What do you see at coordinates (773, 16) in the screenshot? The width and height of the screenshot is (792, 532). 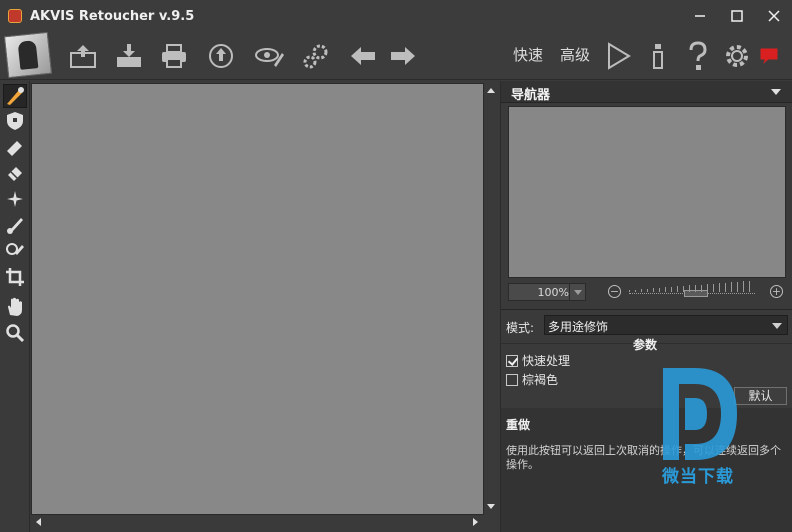 I see `close-icon` at bounding box center [773, 16].